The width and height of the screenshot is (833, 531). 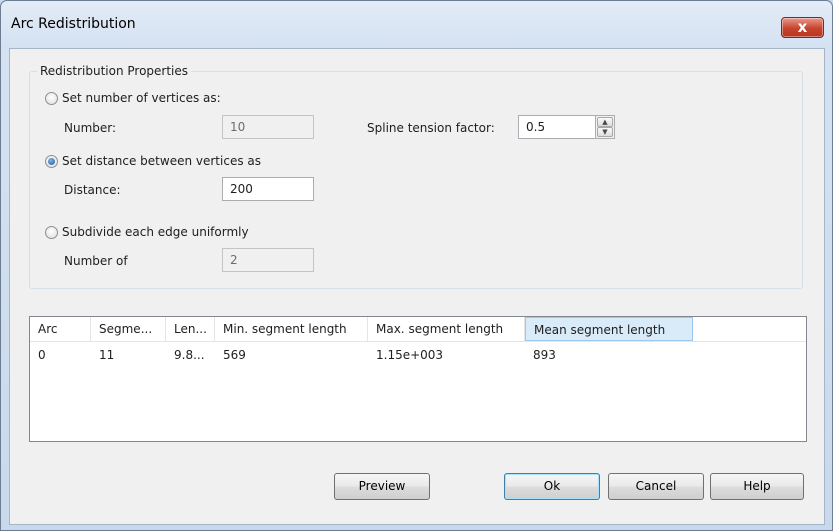 I want to click on cell-arc: 0, so click(x=42, y=355).